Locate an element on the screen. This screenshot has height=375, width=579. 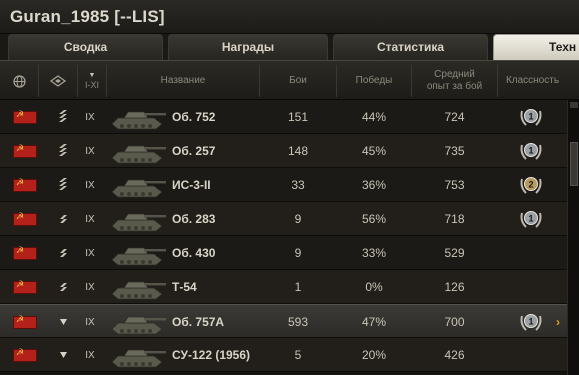
battles-cell: 33 is located at coordinates (298, 185).